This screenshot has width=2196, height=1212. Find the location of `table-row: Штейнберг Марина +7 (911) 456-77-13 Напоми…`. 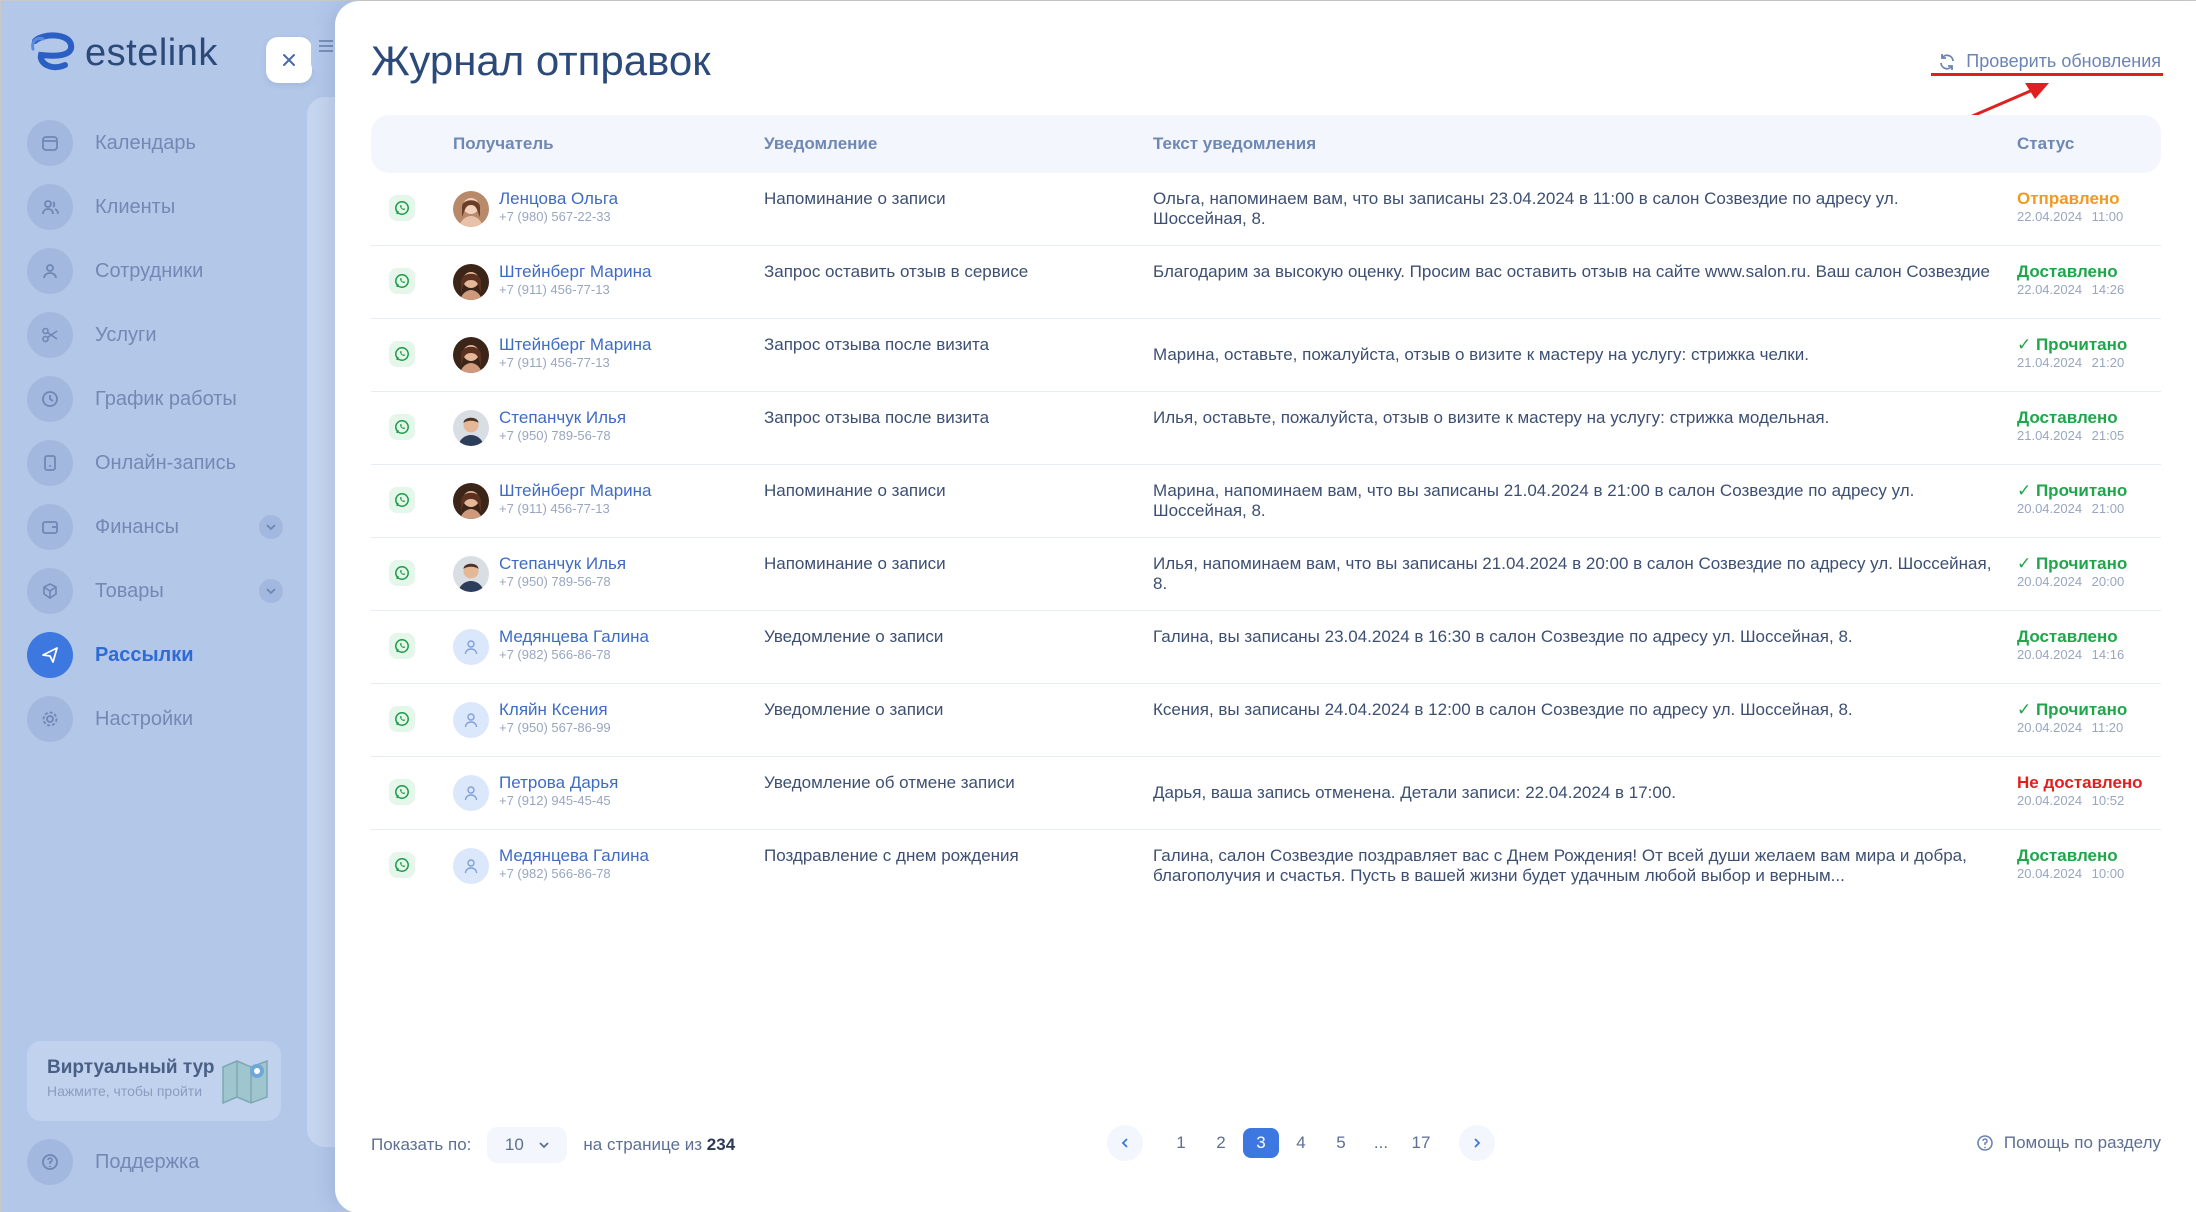

table-row: Штейнберг Марина +7 (911) 456-77-13 Напоми… is located at coordinates (1266, 501).